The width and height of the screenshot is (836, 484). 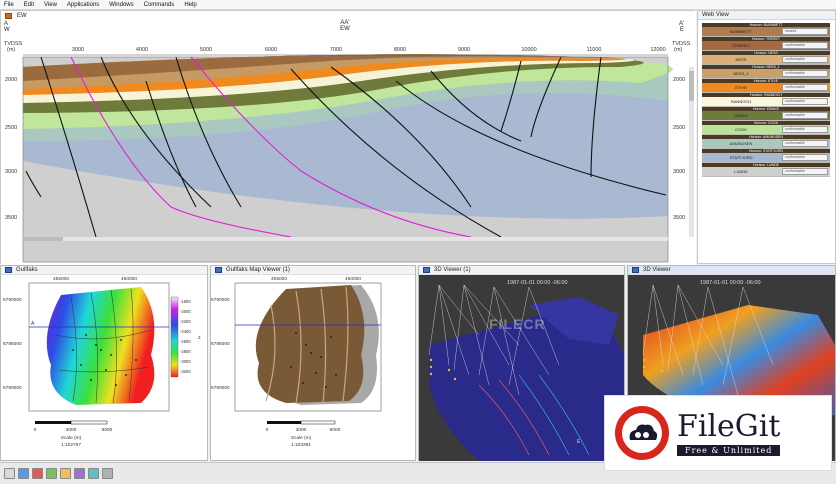 I want to click on zone-row: LUNDE conformable, so click(x=766, y=172).